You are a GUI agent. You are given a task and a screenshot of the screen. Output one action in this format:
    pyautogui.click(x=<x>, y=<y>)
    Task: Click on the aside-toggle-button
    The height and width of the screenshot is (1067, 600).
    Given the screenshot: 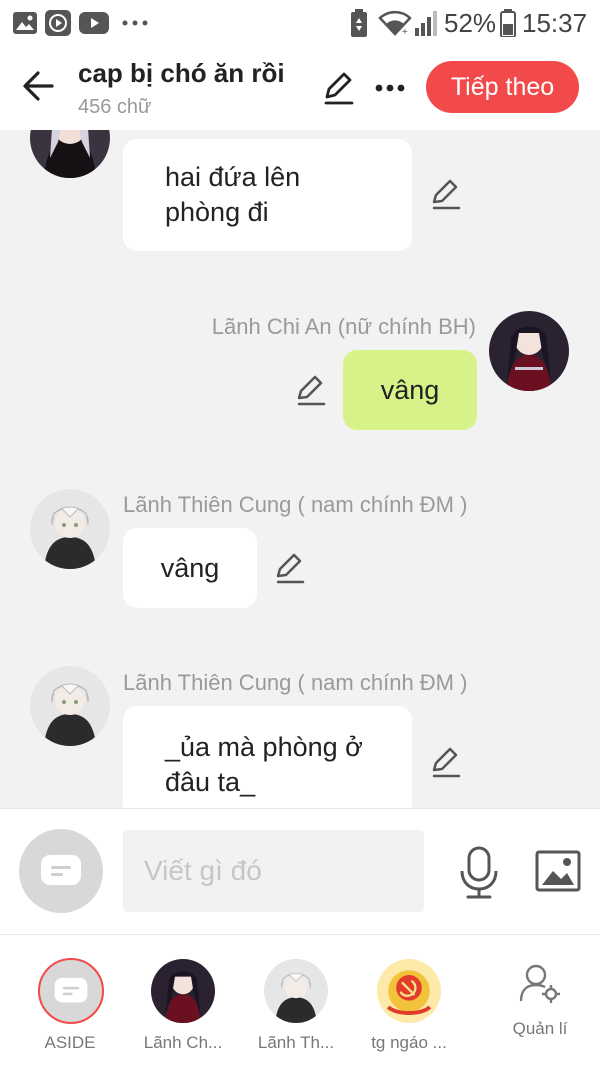 What is the action you would take?
    pyautogui.click(x=61, y=871)
    